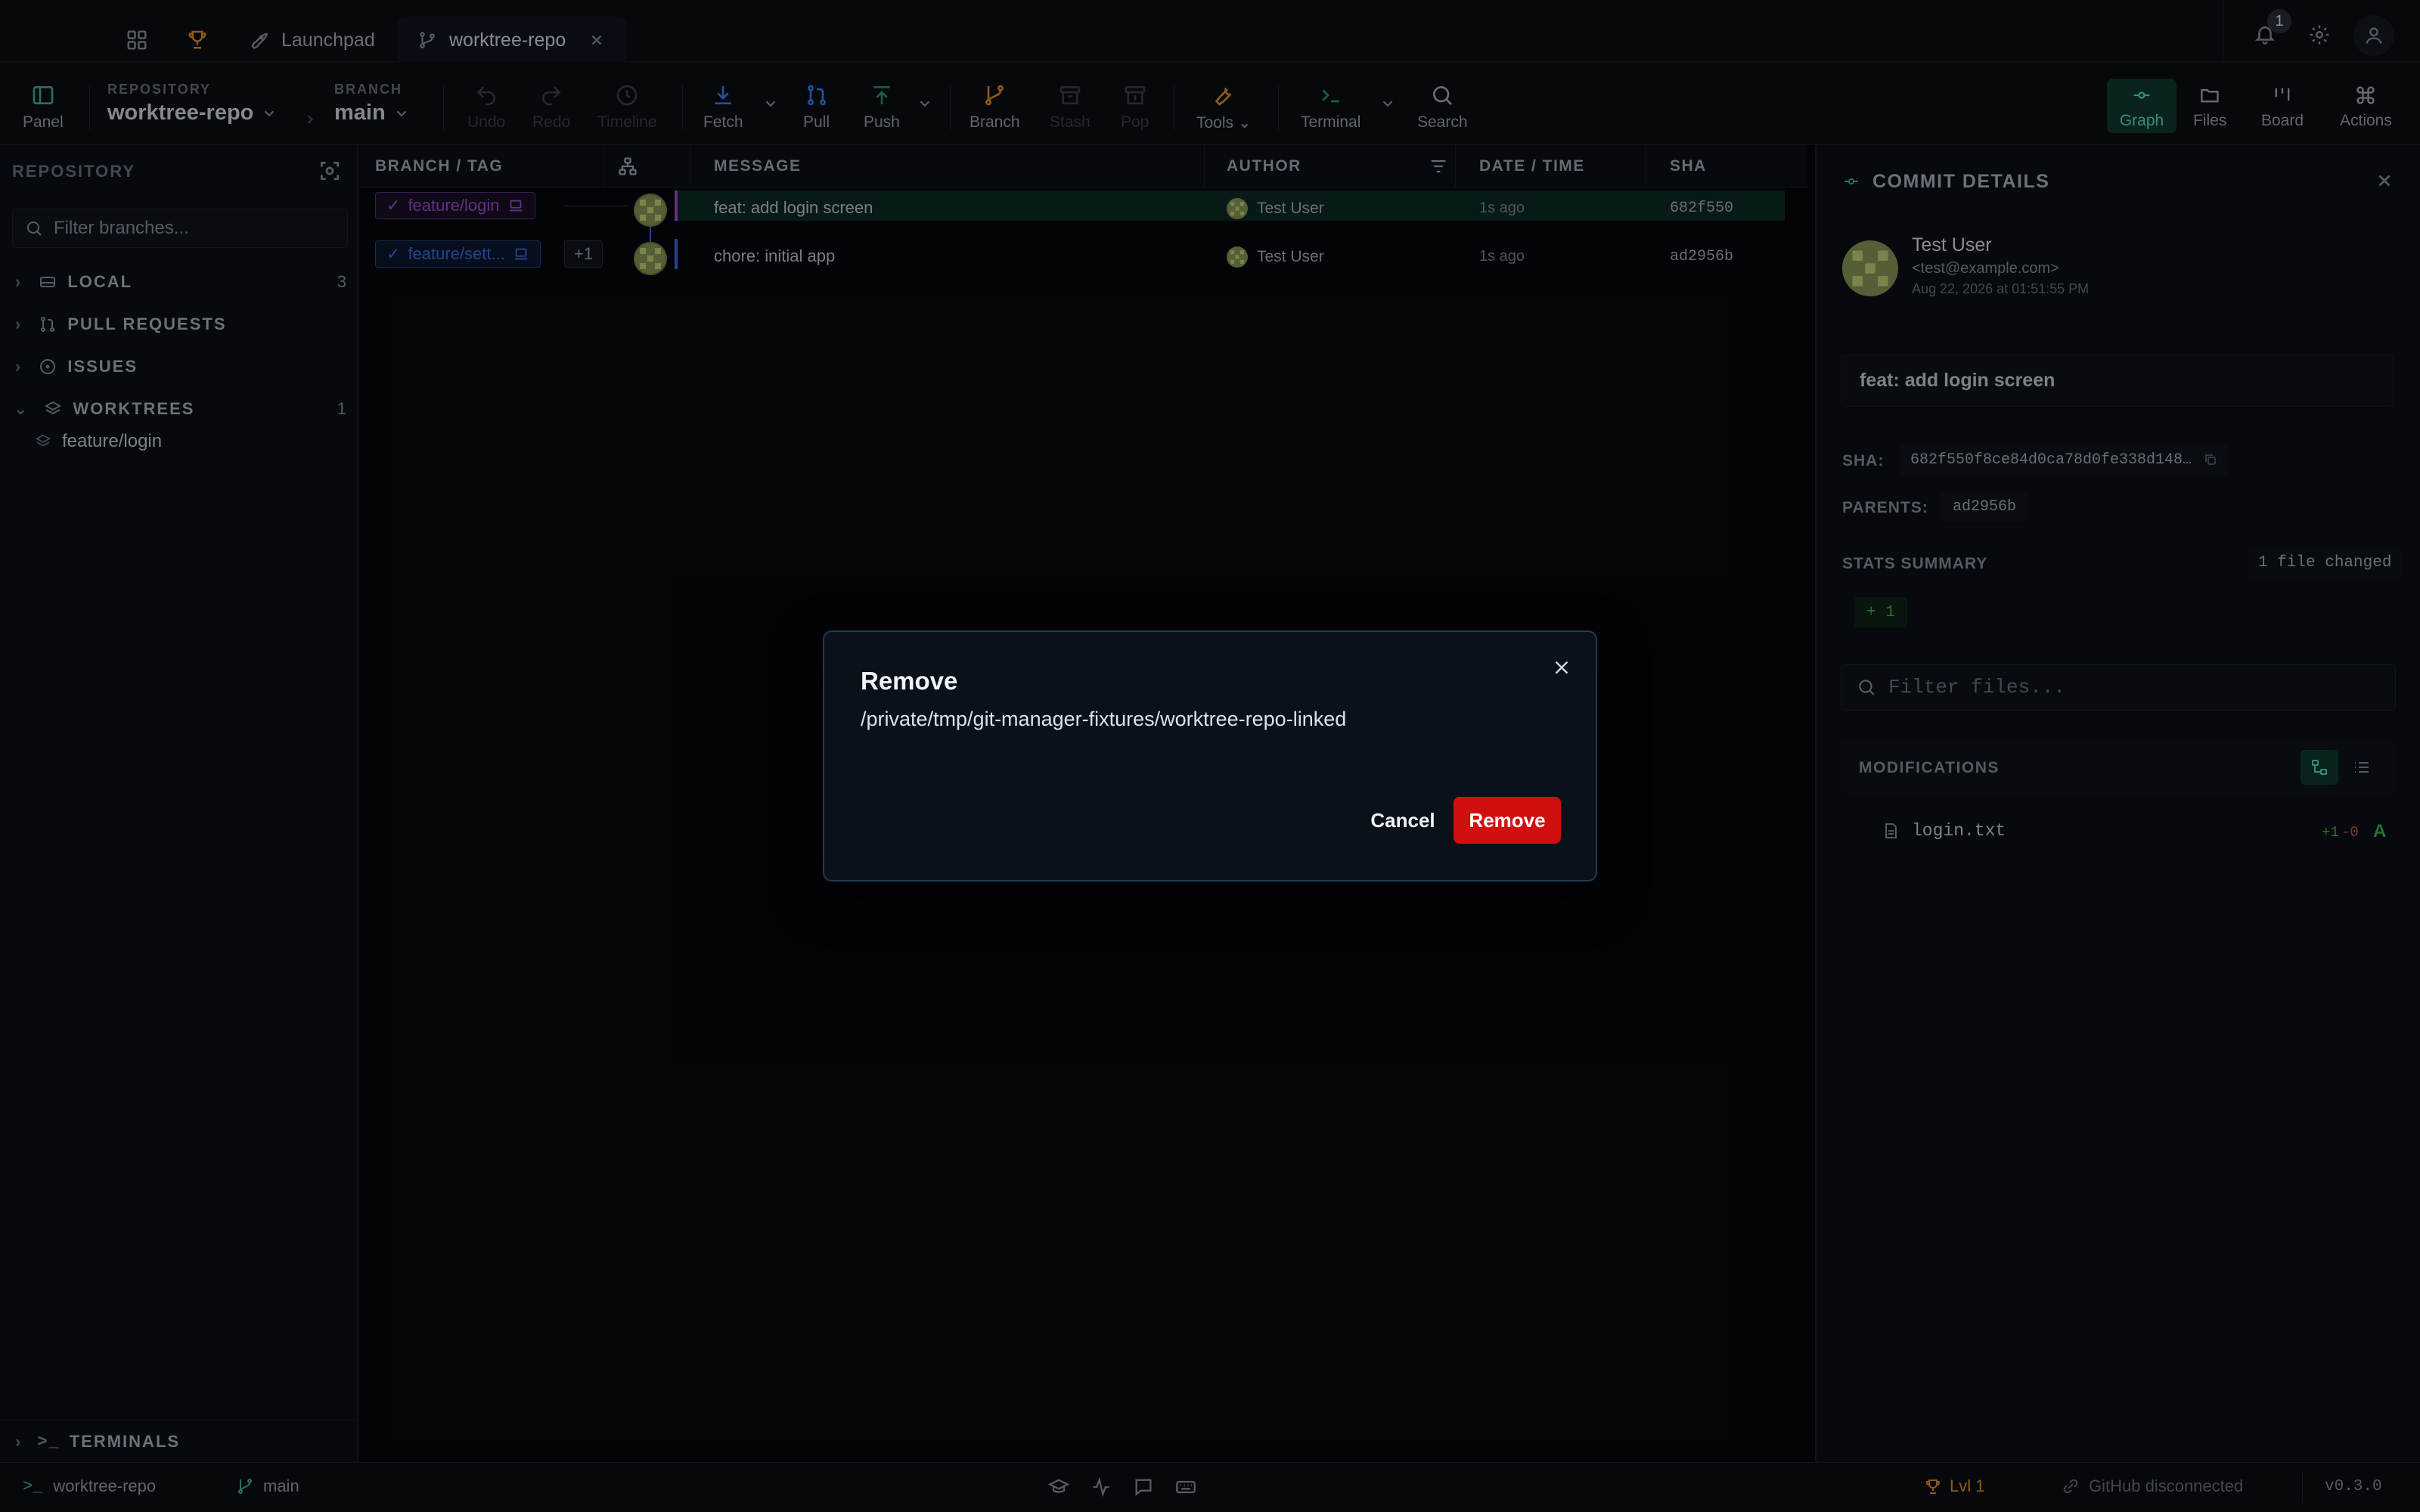  What do you see at coordinates (909, 681) in the screenshot?
I see `dialog-title: Remove` at bounding box center [909, 681].